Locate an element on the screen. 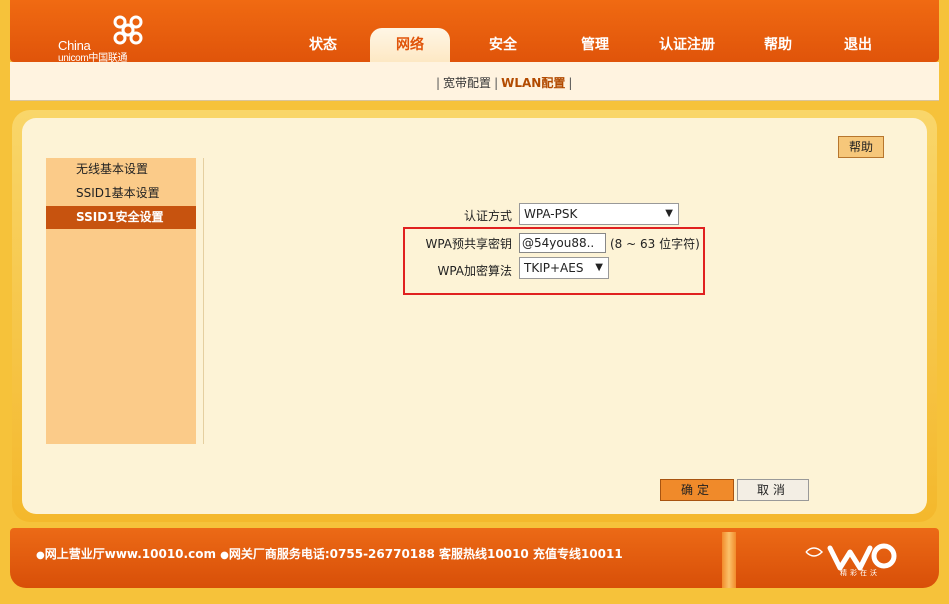 The width and height of the screenshot is (949, 604). subnav-bar: | 宽带配置 | WLAN配置 | is located at coordinates (474, 81).